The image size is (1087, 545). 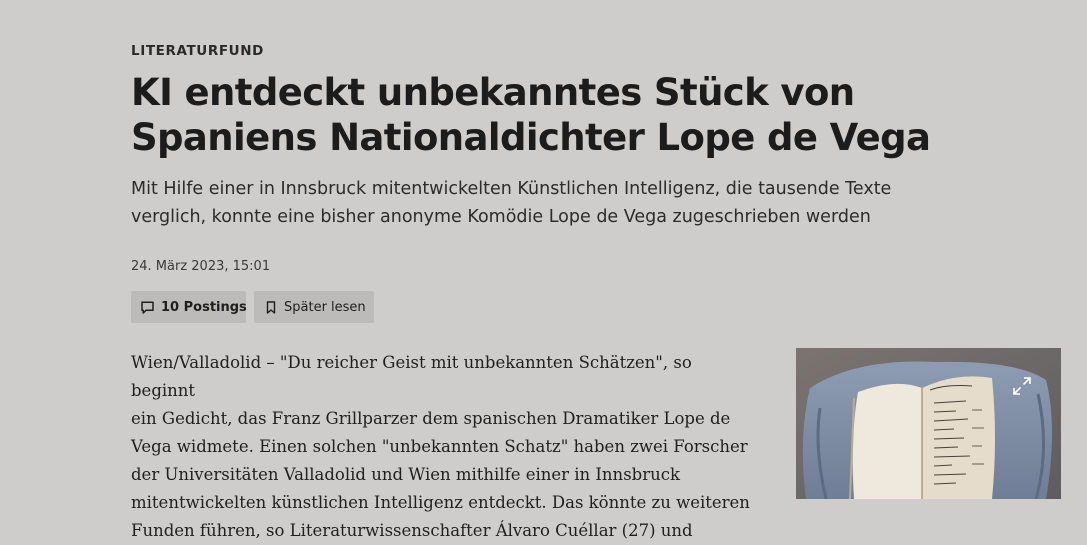 I want to click on expand-image-button, so click(x=1022, y=386).